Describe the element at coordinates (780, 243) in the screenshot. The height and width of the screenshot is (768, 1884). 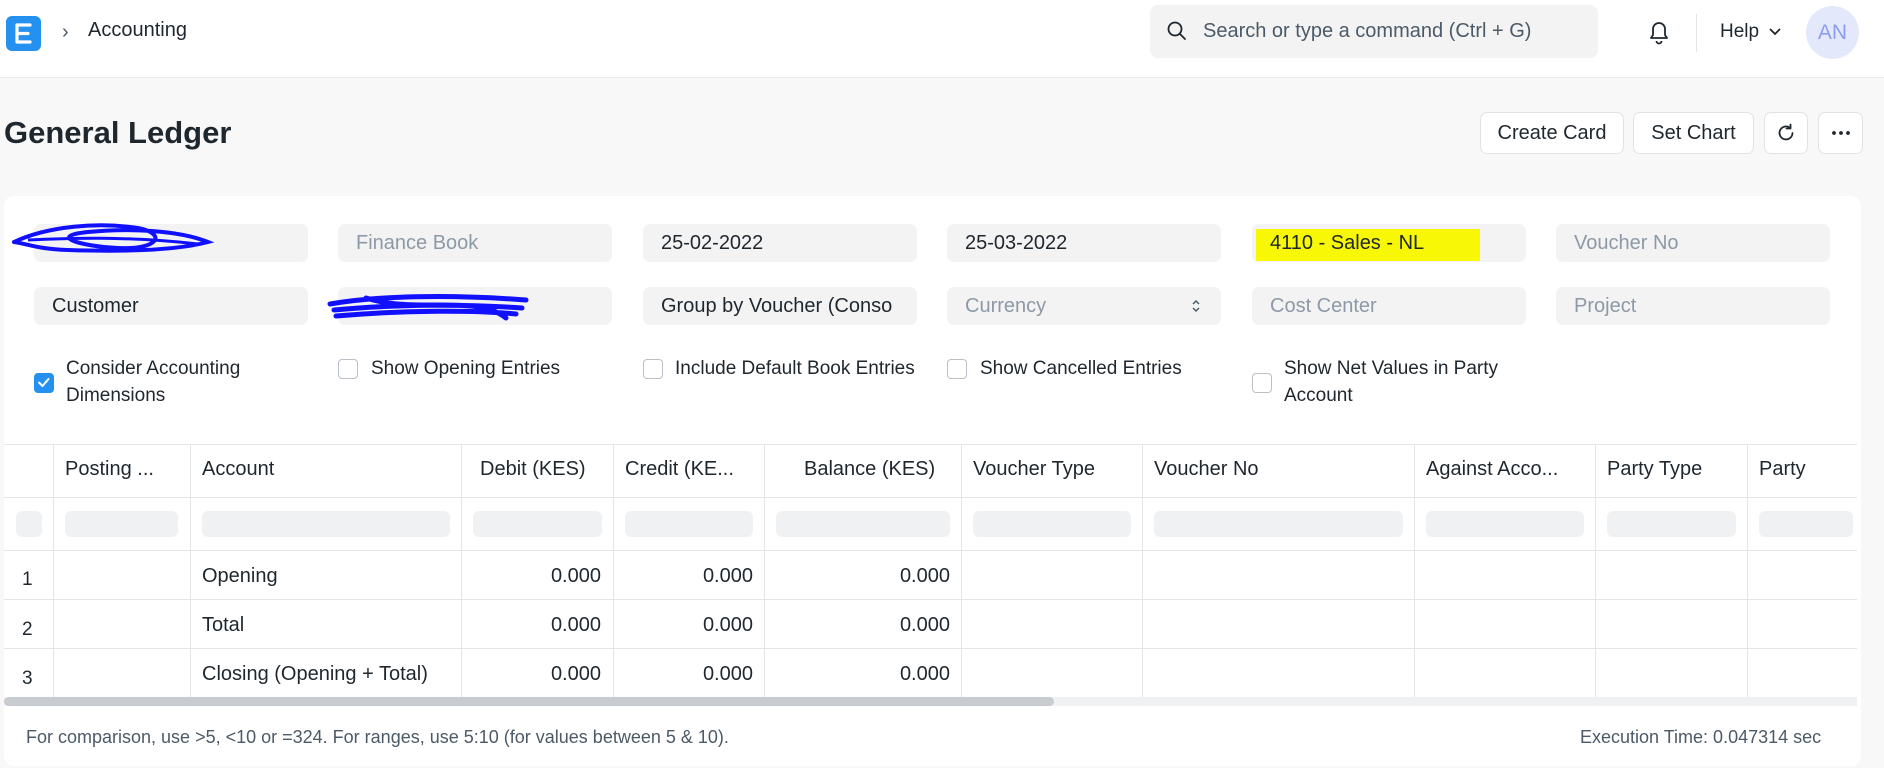
I see `from-date-field: 25-02-2022` at that location.